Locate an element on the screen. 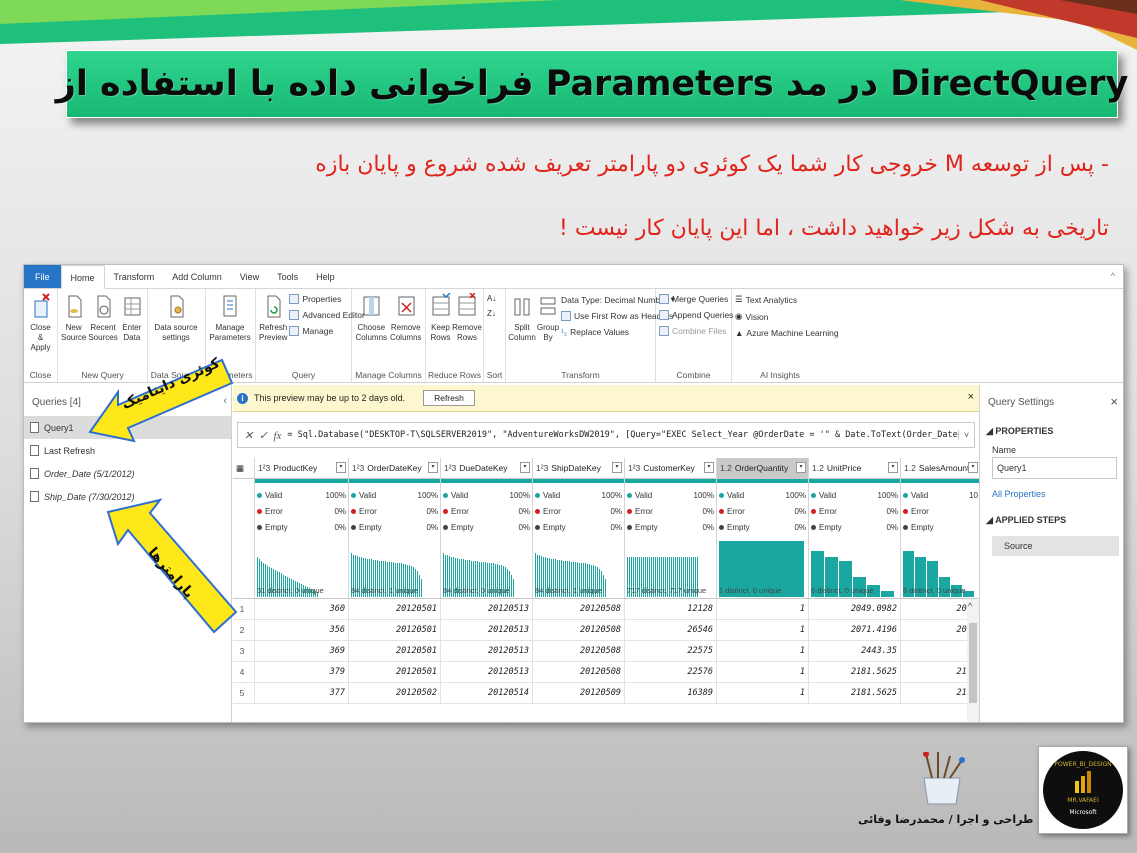 Image resolution: width=1137 pixels, height=853 pixels. power-bi-icon is located at coordinates (1083, 782).